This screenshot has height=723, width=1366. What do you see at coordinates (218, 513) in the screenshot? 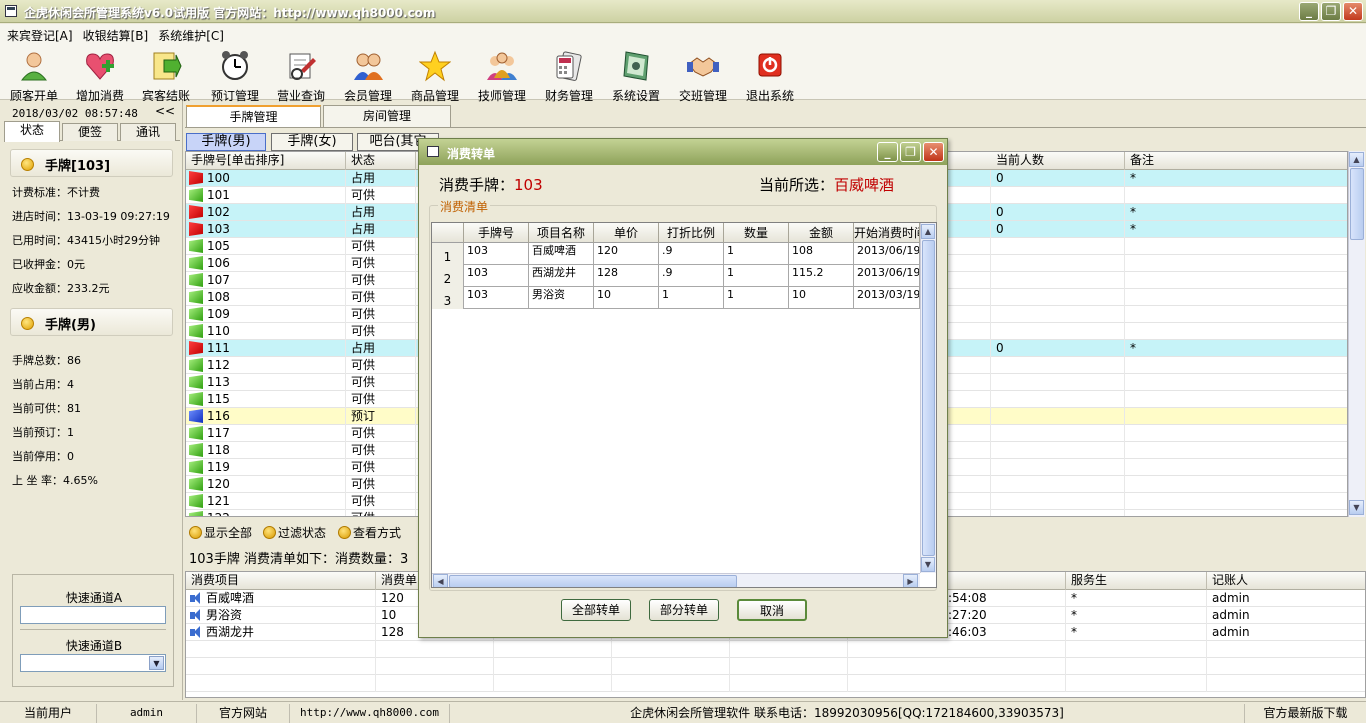
I see `card-number: 122` at bounding box center [218, 513].